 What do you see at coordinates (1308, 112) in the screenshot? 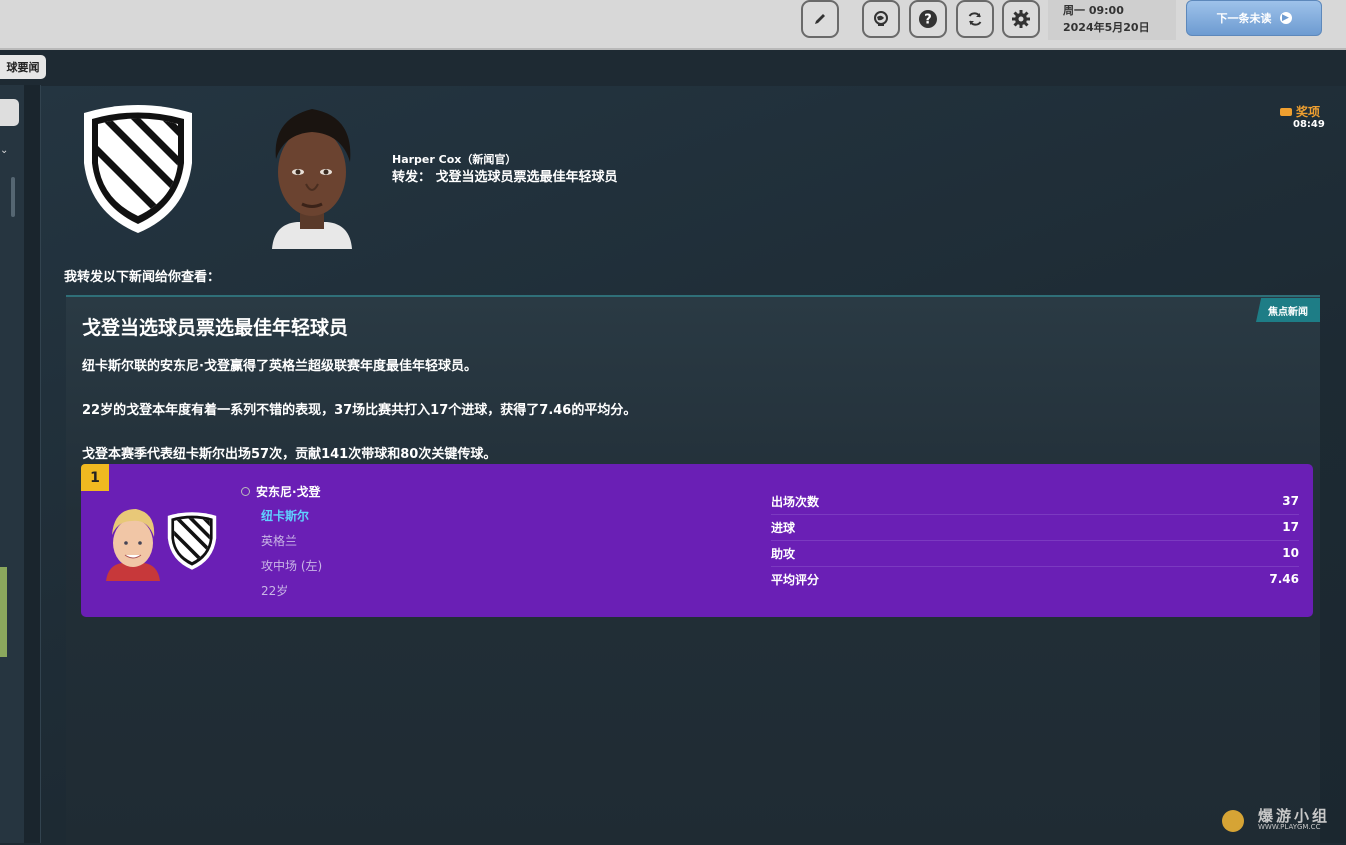
I see `award-label: 奖项` at bounding box center [1308, 112].